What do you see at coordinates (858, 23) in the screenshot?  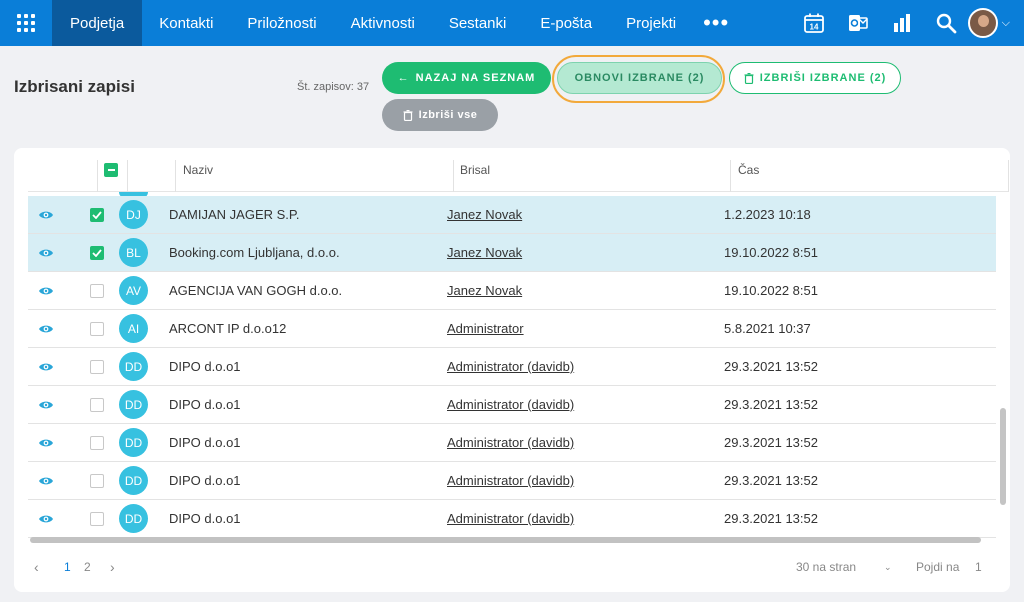 I see `outlook-sync-button` at bounding box center [858, 23].